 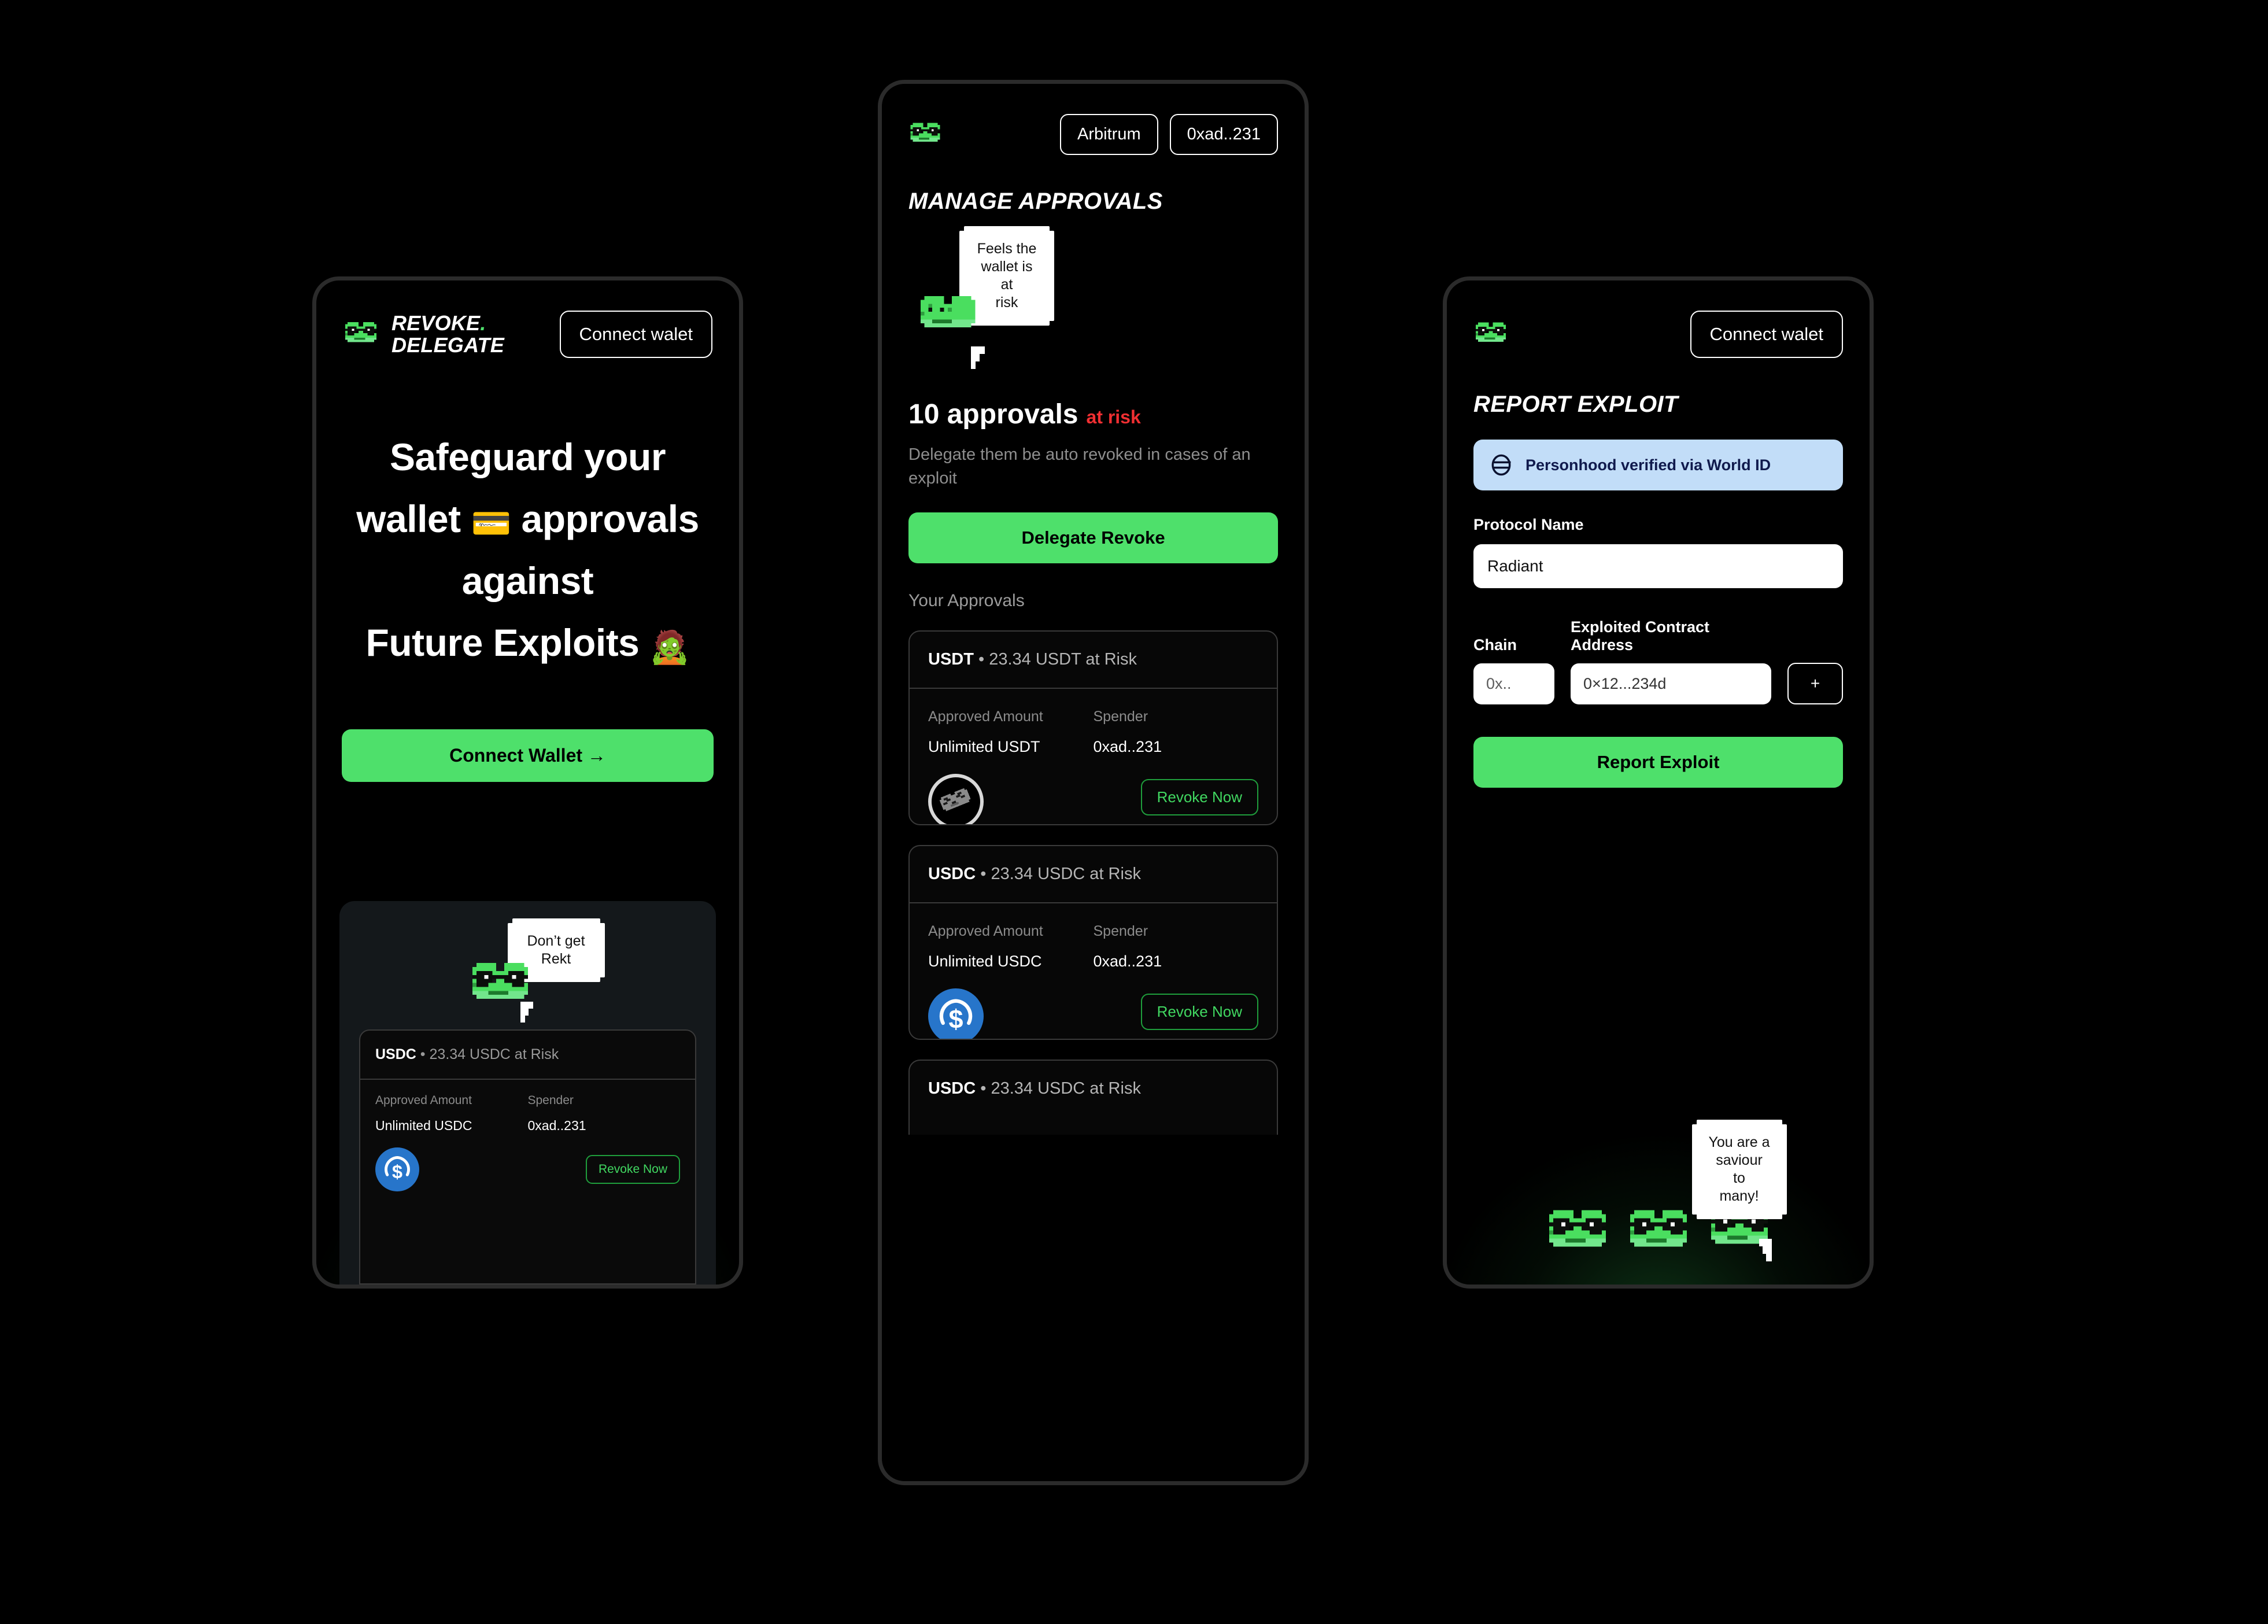 I want to click on speech-bubble-saviour: You are a saviour to many!, so click(x=1739, y=1169).